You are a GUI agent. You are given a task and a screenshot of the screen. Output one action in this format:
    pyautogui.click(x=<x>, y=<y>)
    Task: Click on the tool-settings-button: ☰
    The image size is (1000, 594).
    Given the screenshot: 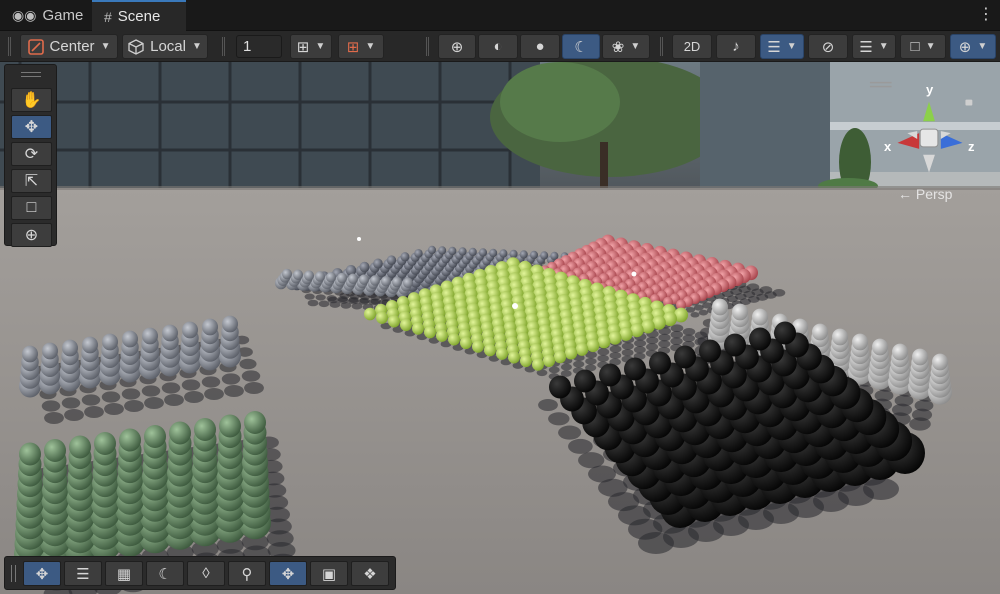 What is the action you would take?
    pyautogui.click(x=83, y=573)
    